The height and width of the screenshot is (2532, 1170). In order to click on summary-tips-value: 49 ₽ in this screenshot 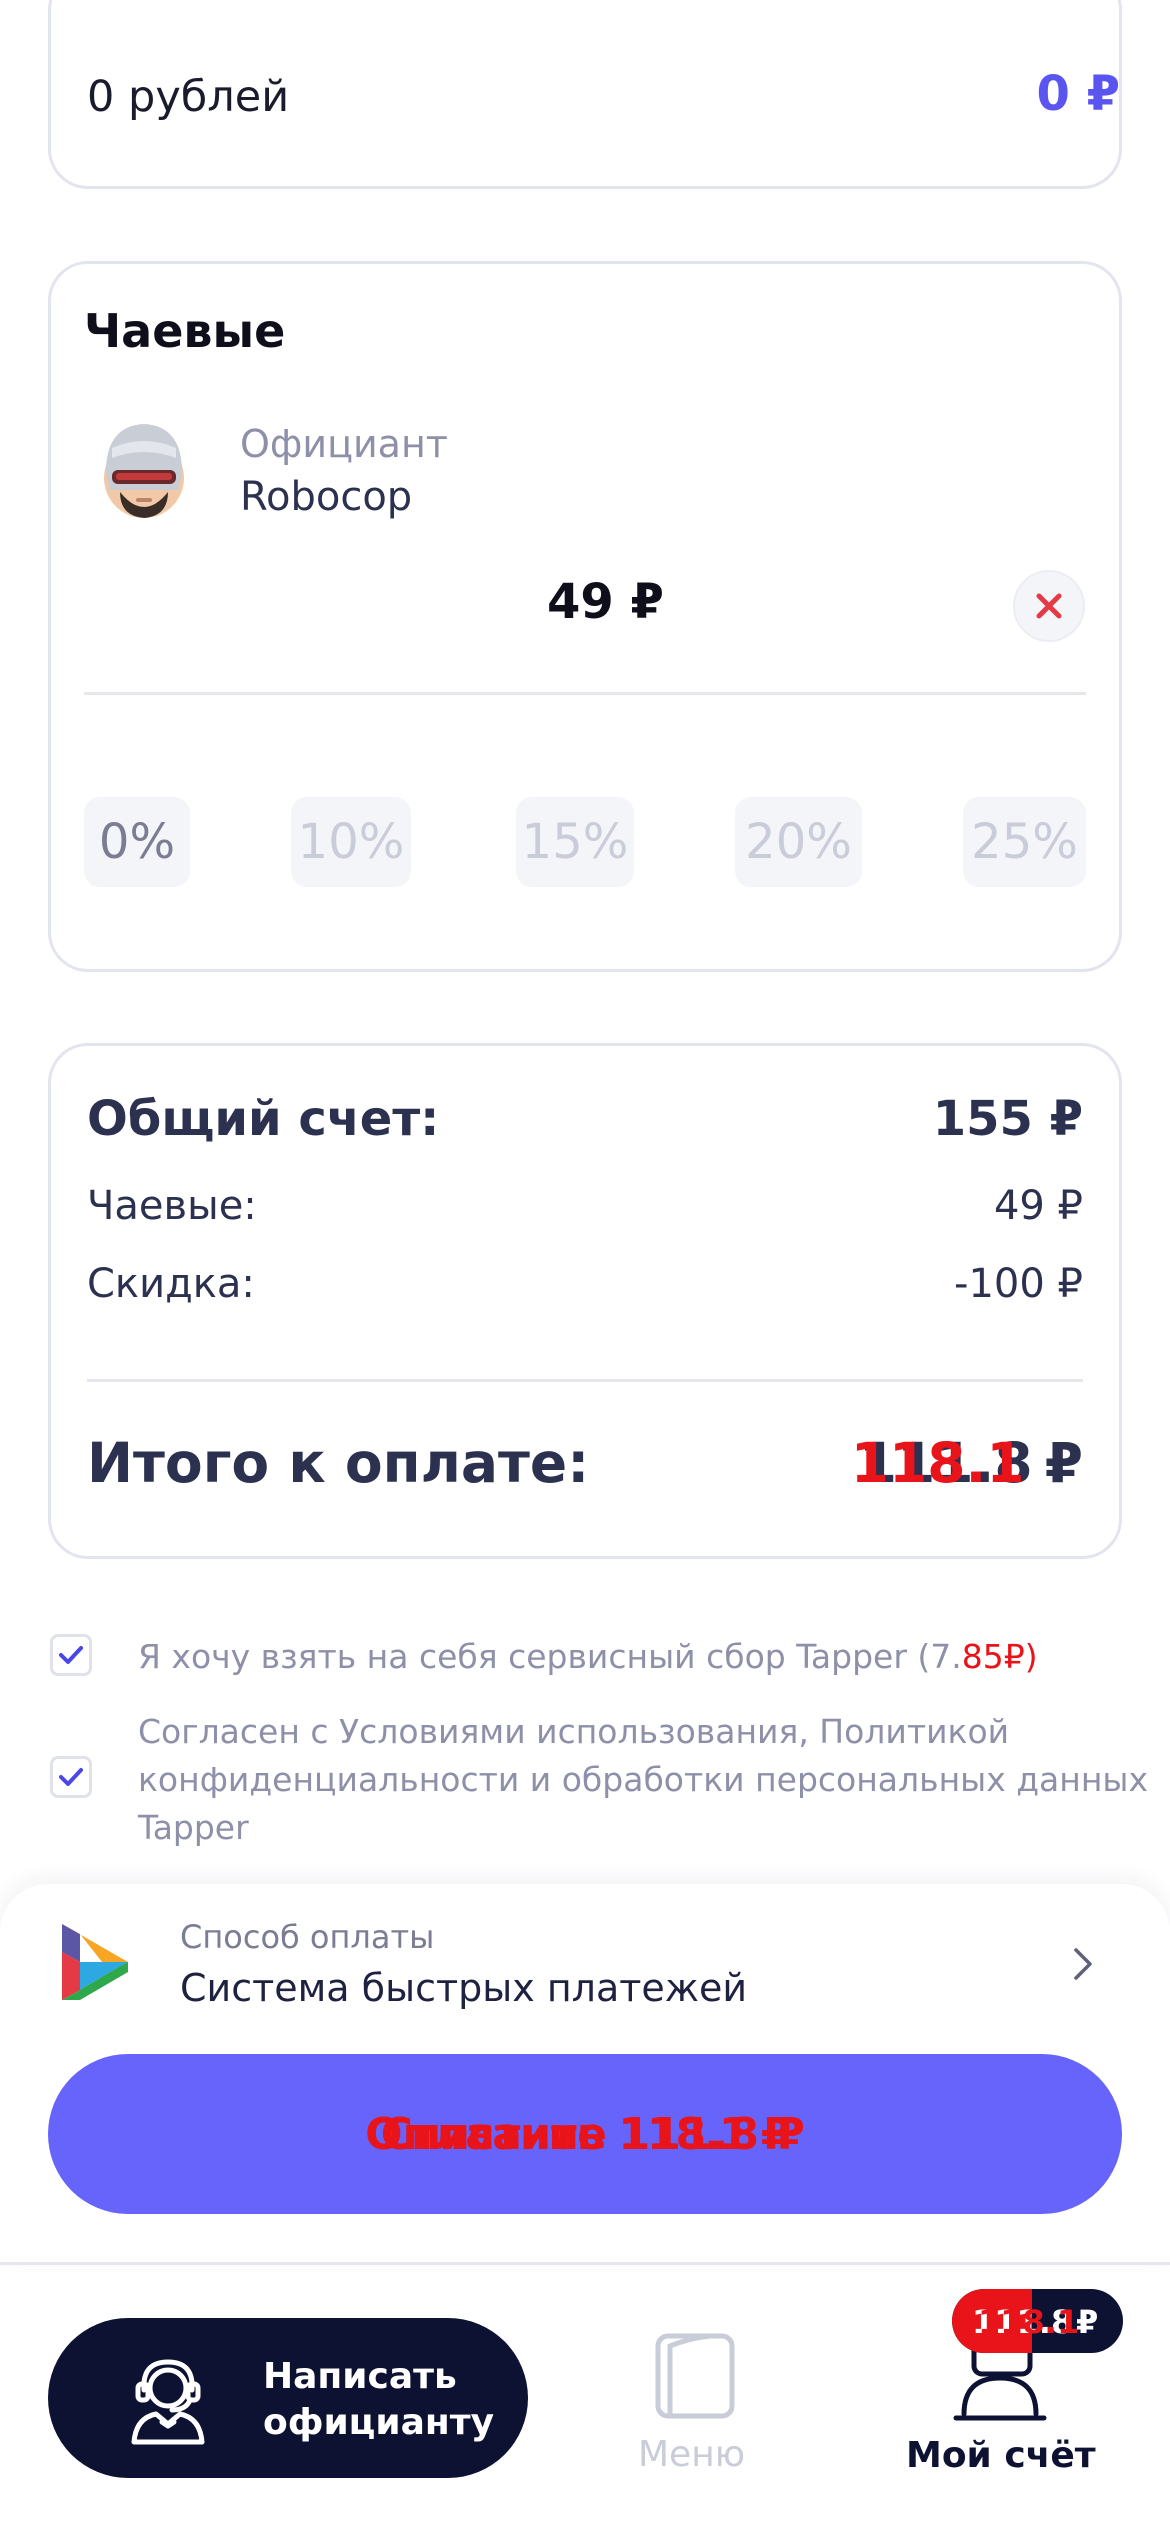, I will do `click(1038, 1206)`.